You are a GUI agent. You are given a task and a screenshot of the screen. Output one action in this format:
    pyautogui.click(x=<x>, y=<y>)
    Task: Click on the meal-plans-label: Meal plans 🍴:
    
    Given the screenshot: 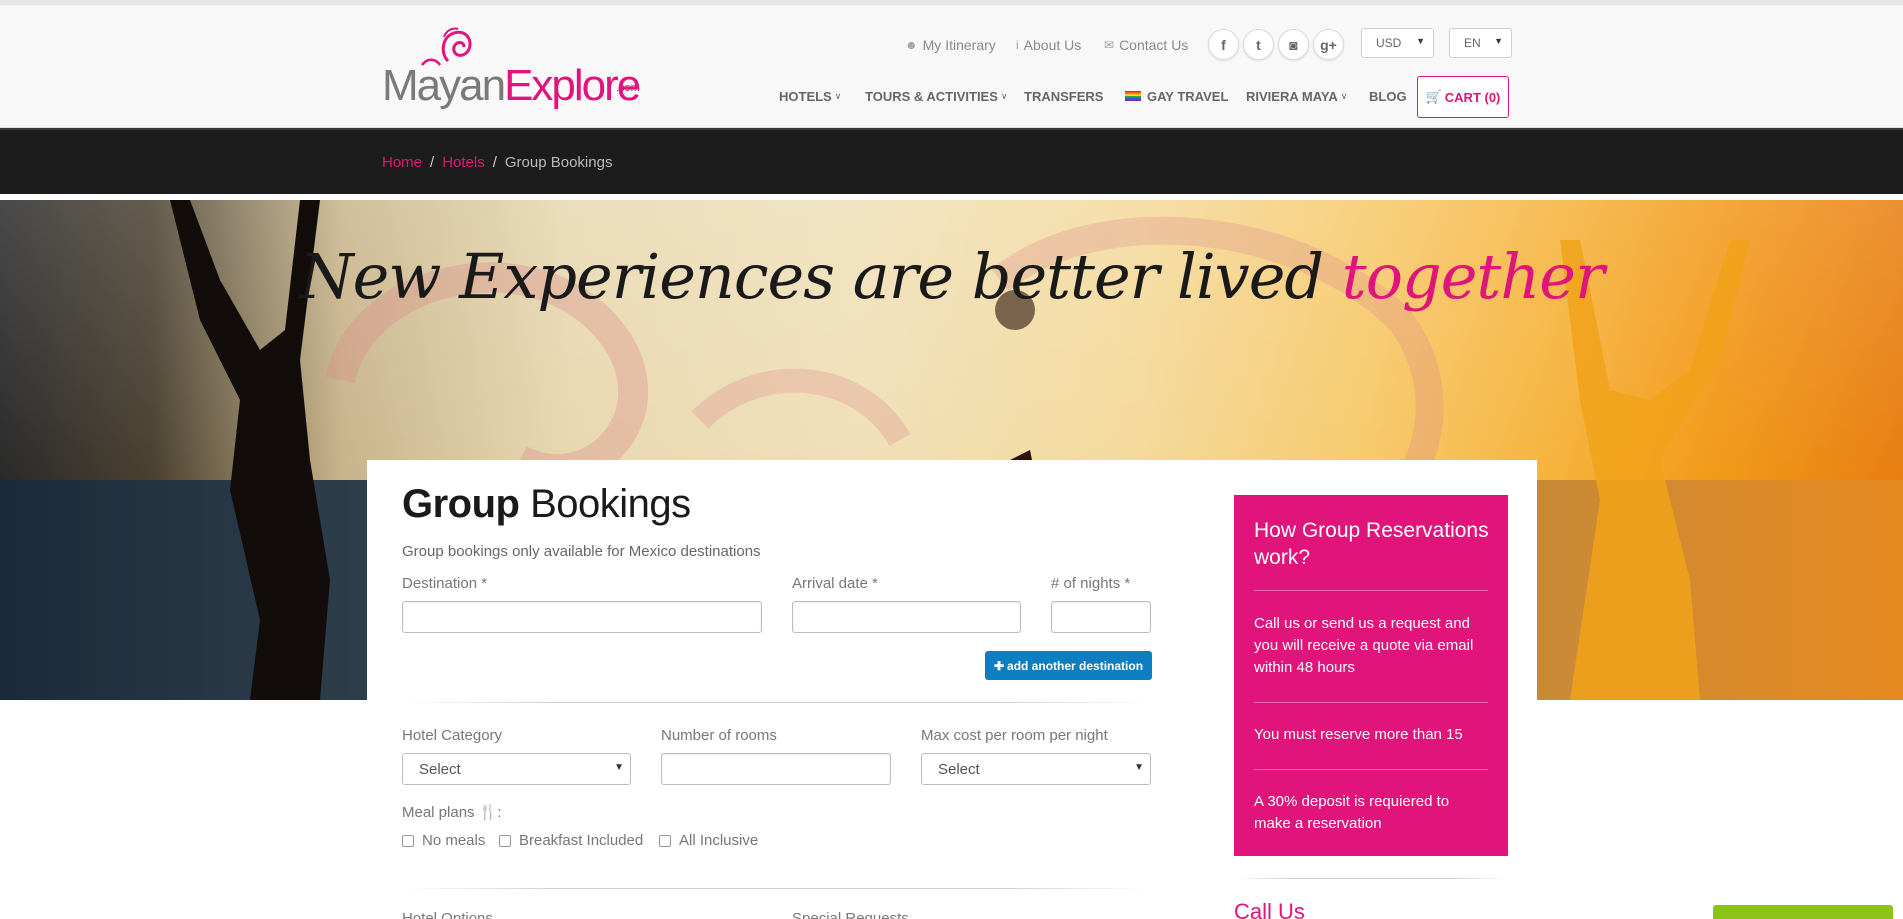 What is the action you would take?
    pyautogui.click(x=452, y=812)
    